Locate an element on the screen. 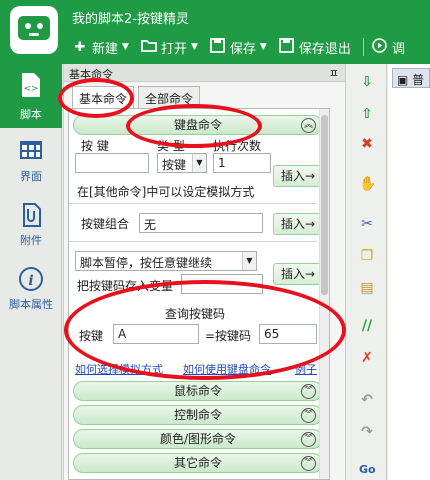 Image resolution: width=430 pixels, height=480 pixels. hand-icon: ✋ is located at coordinates (367, 184).